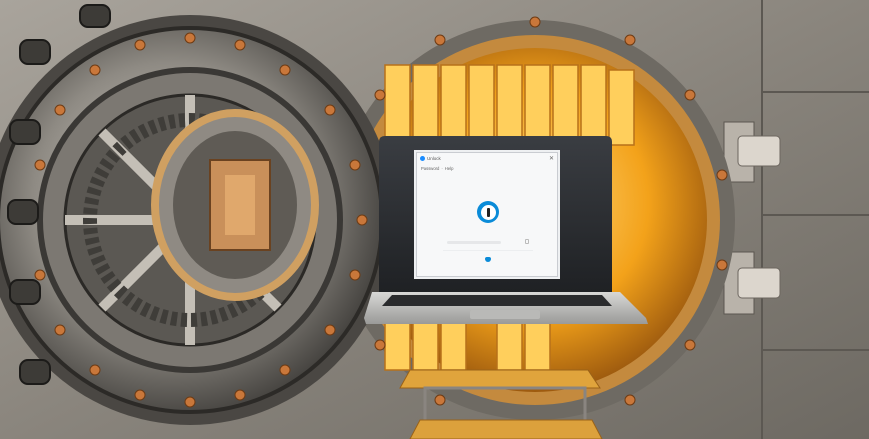 This screenshot has width=869, height=439. What do you see at coordinates (474, 242) in the screenshot?
I see `password-input` at bounding box center [474, 242].